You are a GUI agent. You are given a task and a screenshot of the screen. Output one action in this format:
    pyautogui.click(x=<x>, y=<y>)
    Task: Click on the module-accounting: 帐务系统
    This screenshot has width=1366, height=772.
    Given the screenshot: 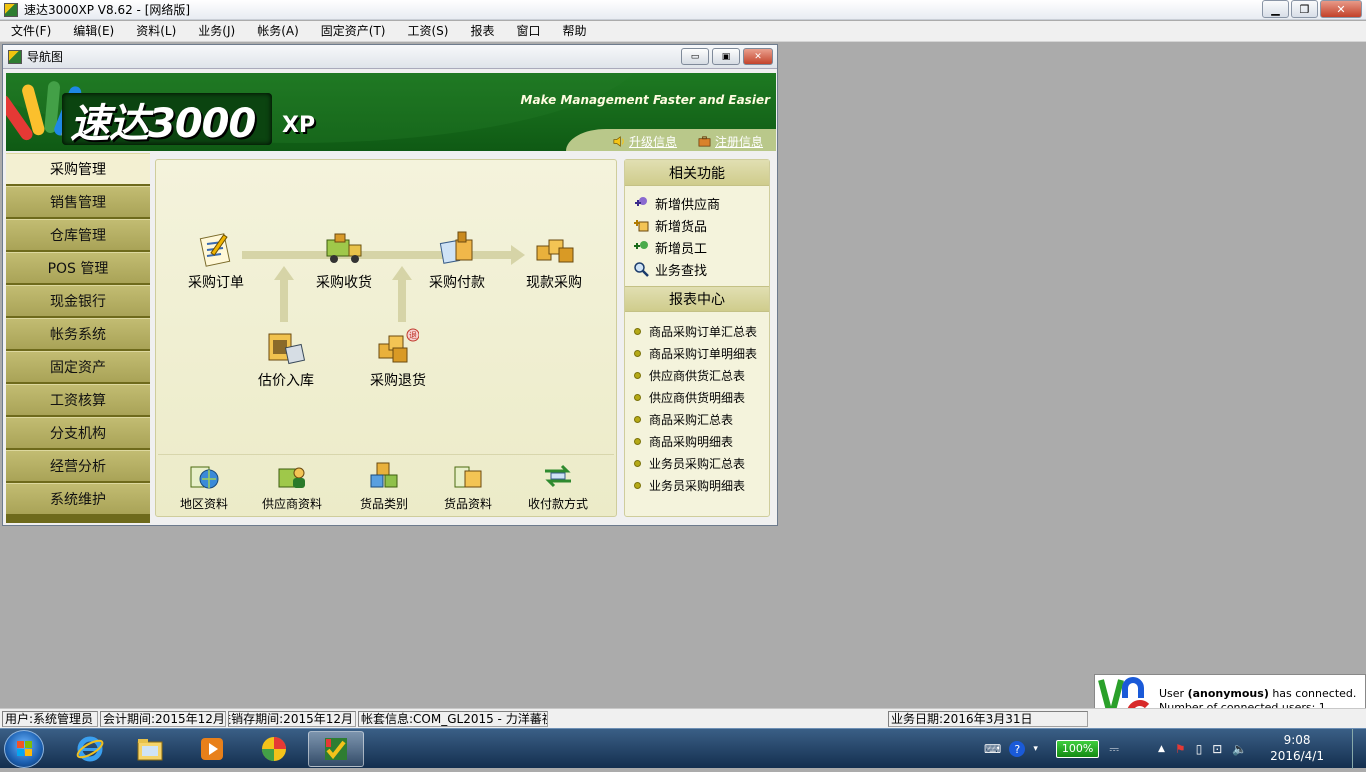 What is the action you would take?
    pyautogui.click(x=78, y=333)
    